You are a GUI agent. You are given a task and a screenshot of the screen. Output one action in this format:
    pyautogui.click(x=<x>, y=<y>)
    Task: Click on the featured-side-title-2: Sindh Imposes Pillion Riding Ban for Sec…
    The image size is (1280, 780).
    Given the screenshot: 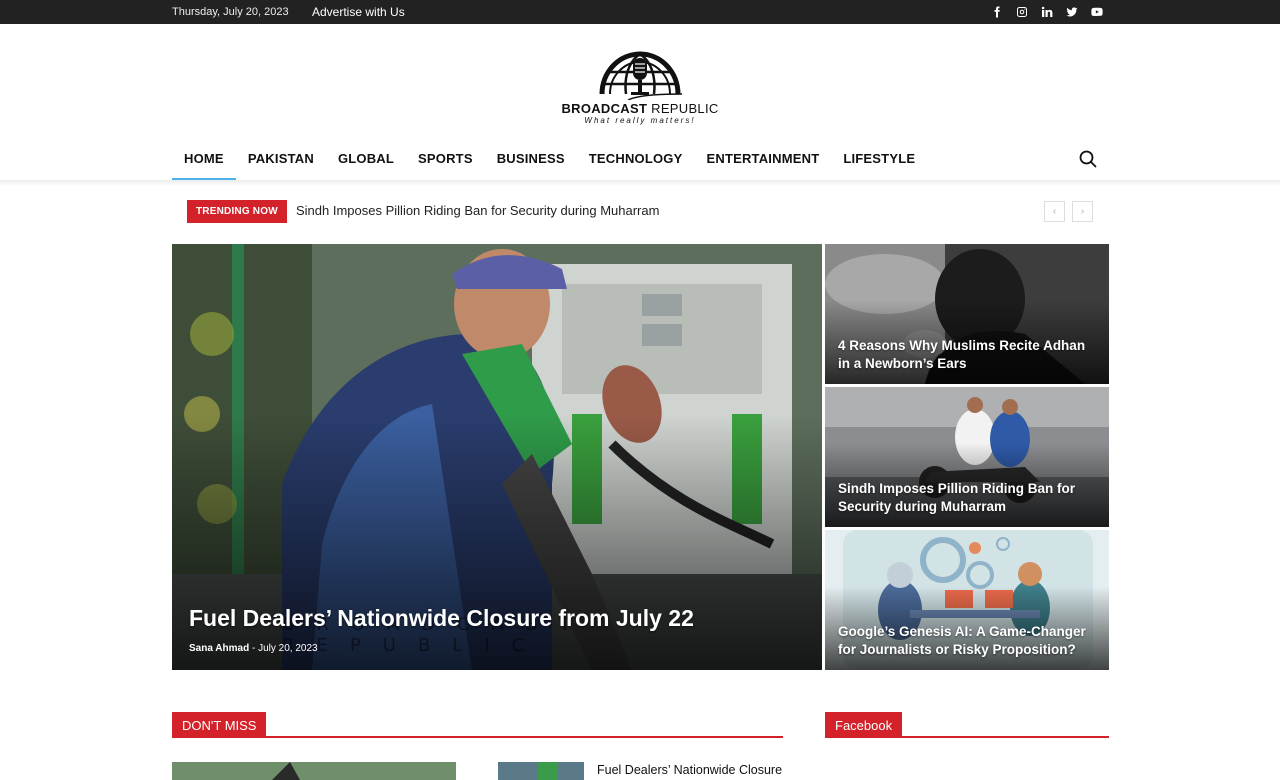 What is the action you would take?
    pyautogui.click(x=967, y=498)
    